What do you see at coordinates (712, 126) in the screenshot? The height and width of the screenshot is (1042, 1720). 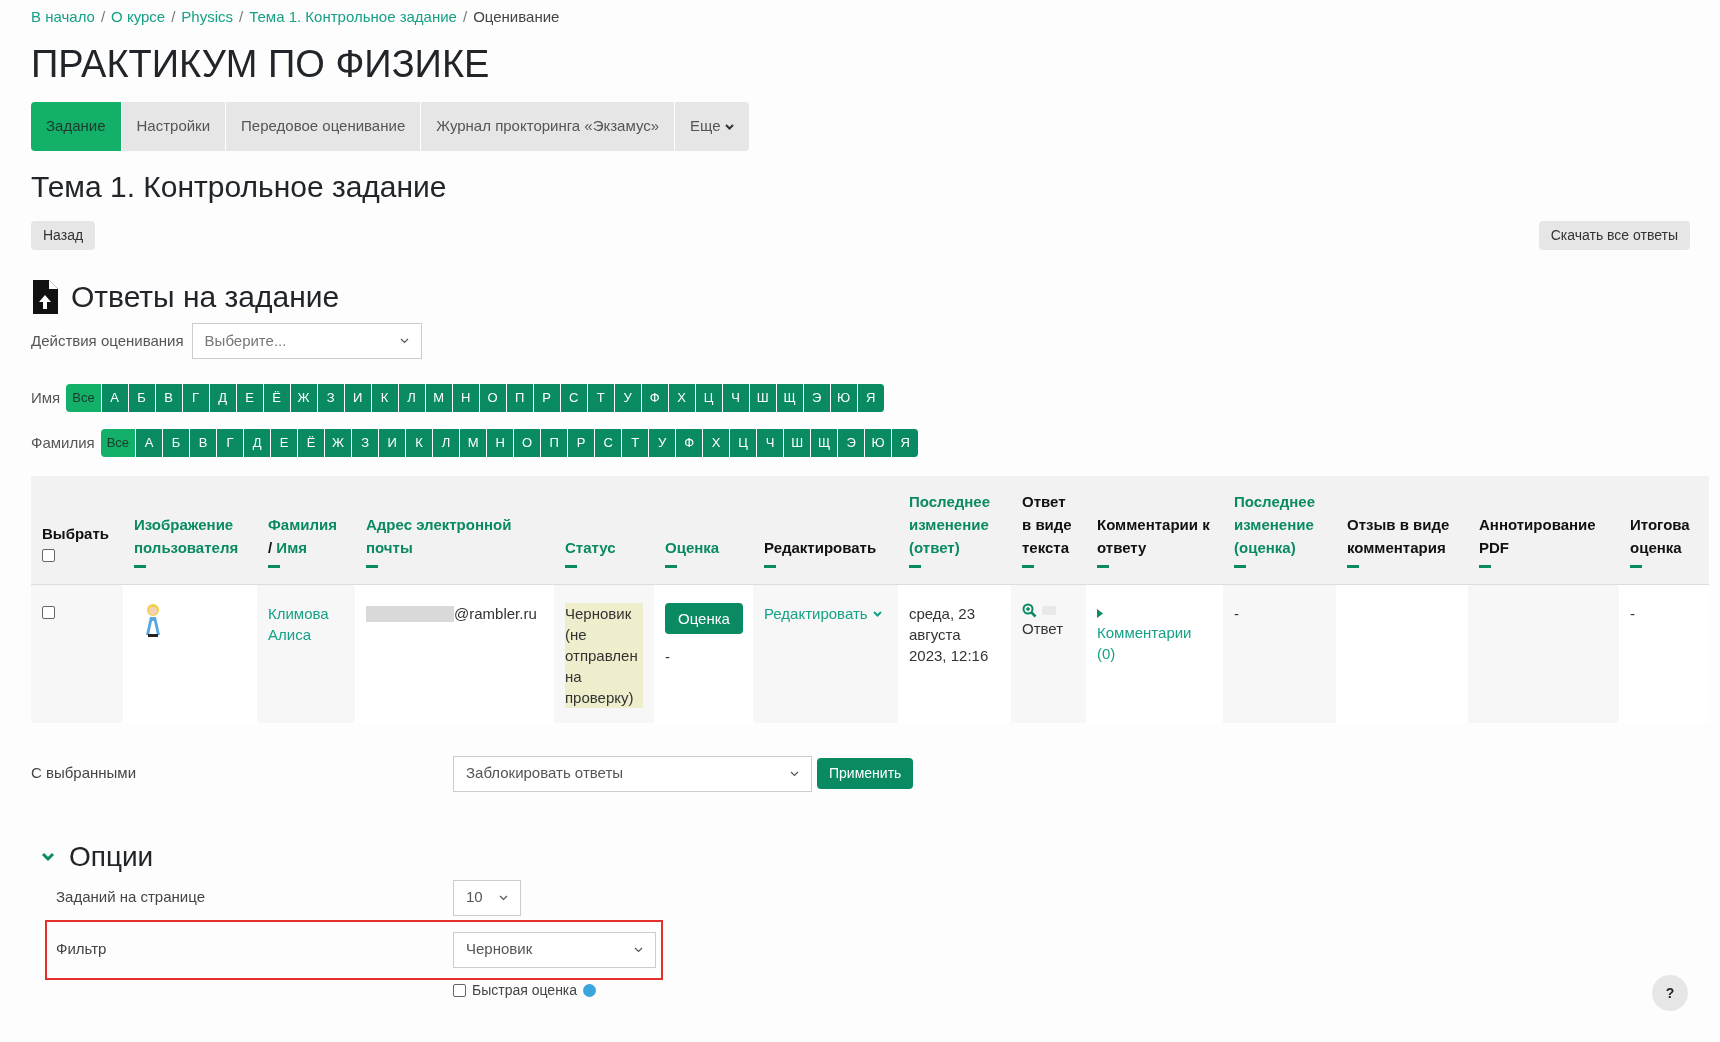 I see `more-dropdown: Еще` at bounding box center [712, 126].